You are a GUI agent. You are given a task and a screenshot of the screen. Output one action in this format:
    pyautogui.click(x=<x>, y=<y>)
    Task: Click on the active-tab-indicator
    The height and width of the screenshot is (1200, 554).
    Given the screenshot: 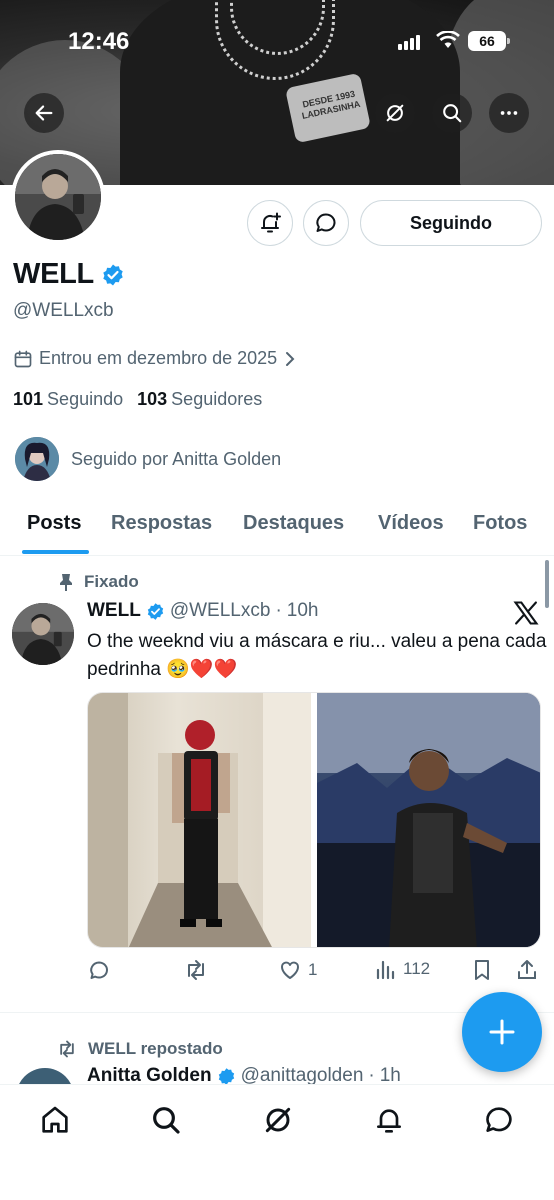 What is the action you would take?
    pyautogui.click(x=55, y=552)
    